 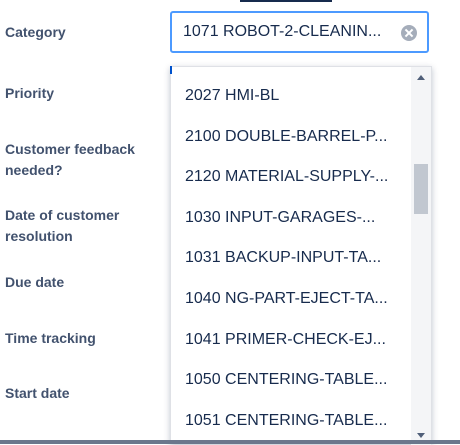 What do you see at coordinates (294, 96) in the screenshot?
I see `dropdown-option: 2027 HMI-BL` at bounding box center [294, 96].